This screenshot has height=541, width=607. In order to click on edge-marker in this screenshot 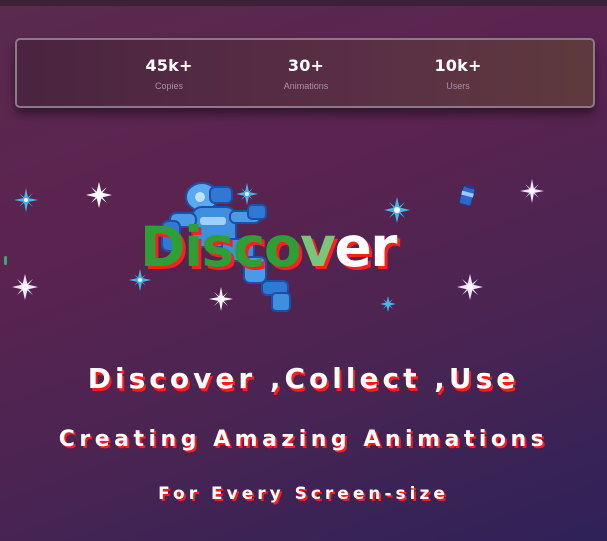, I will do `click(5, 260)`.